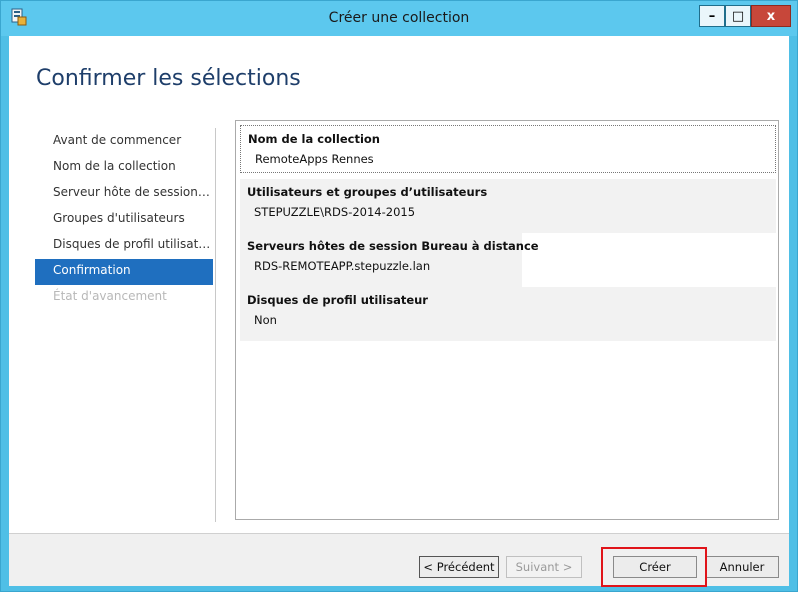 This screenshot has height=592, width=798. What do you see at coordinates (124, 142) in the screenshot?
I see `nav-item-avant-de-commencer: Avant de commencer` at bounding box center [124, 142].